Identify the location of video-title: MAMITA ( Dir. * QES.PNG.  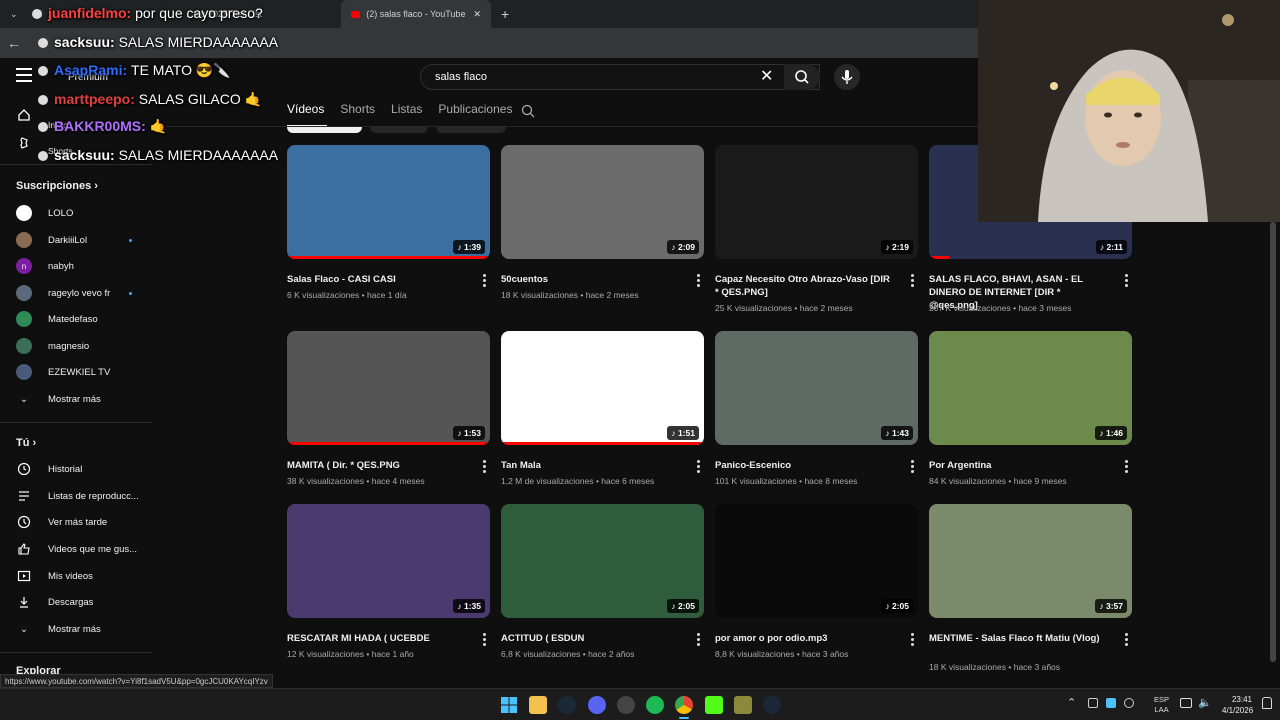
(377, 465).